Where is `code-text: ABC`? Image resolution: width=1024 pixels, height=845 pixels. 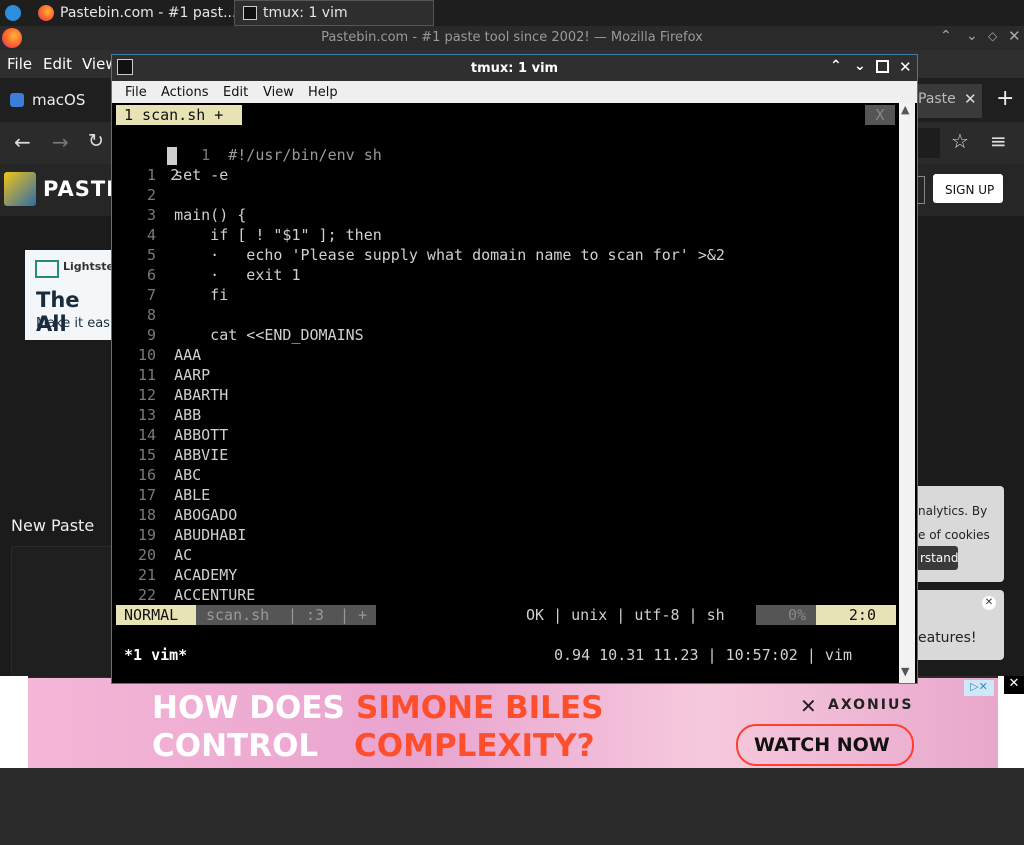
code-text: ABC is located at coordinates (188, 475).